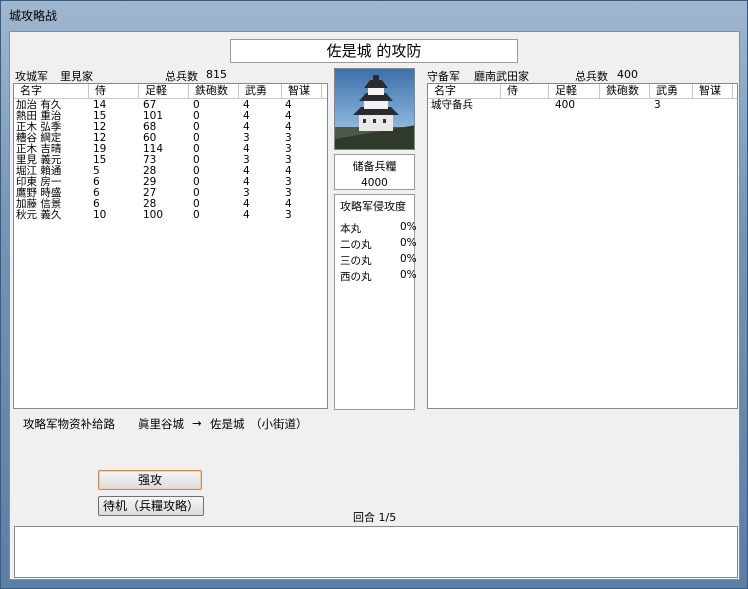  I want to click on table-cell: 0, so click(196, 215).